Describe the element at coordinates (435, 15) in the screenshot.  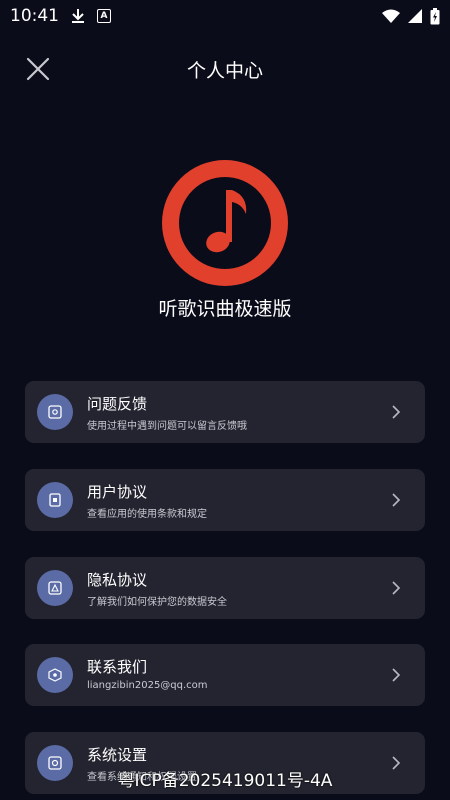
I see `battery-icon` at that location.